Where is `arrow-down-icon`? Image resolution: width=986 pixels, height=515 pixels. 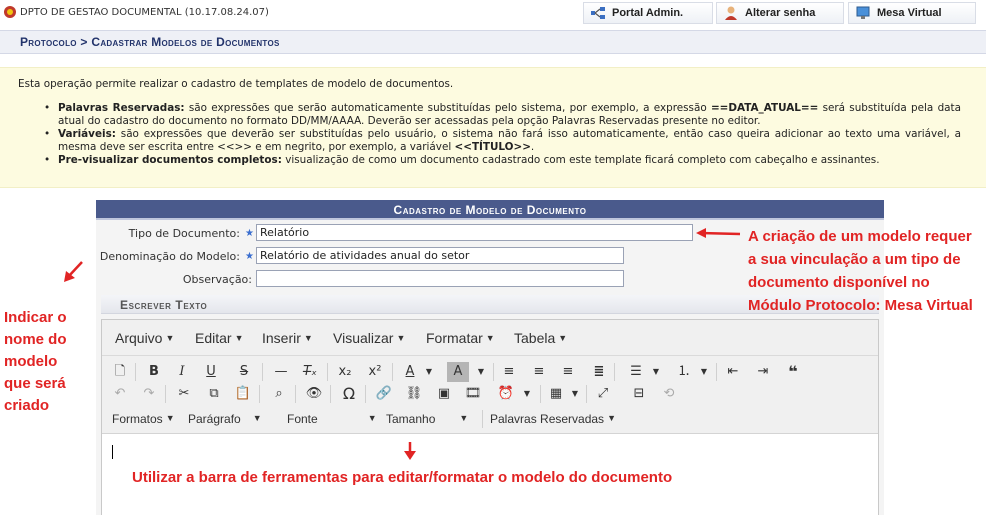 arrow-down-icon is located at coordinates (410, 451).